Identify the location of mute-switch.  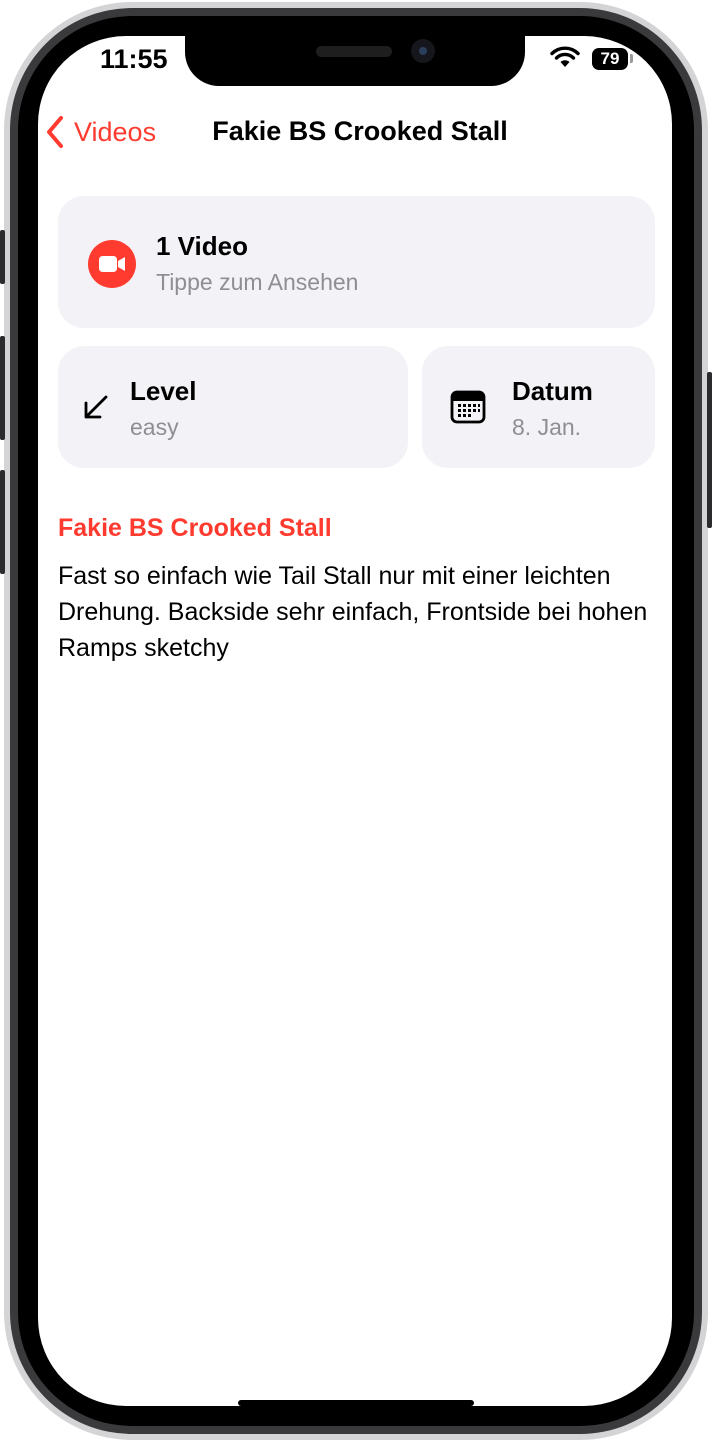
(2, 257).